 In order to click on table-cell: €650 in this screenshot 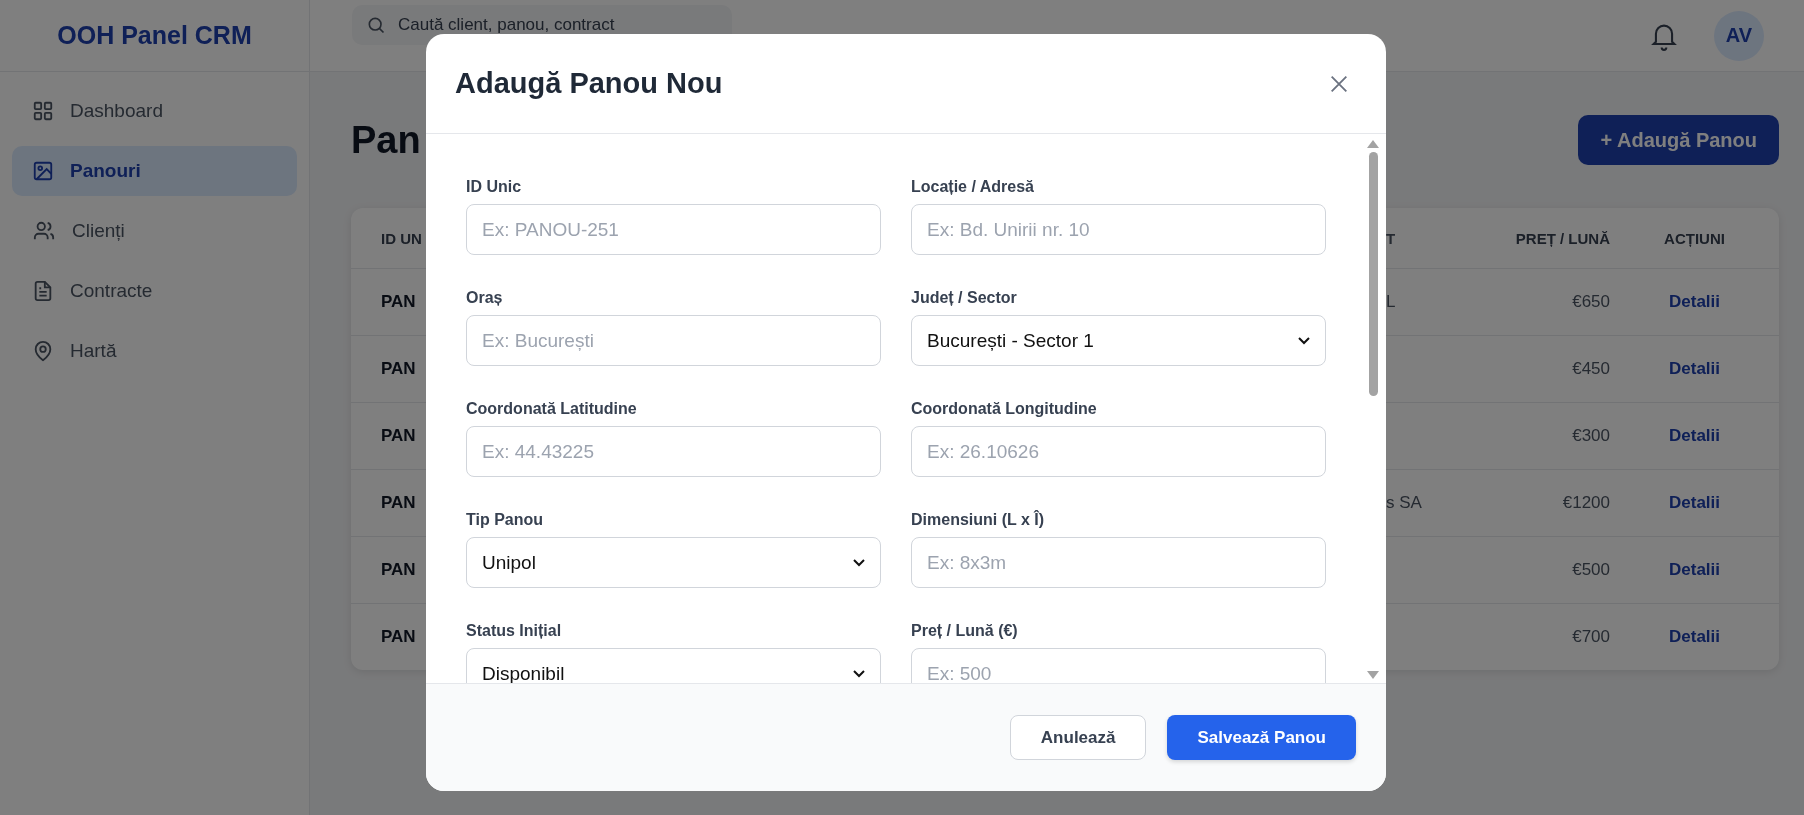, I will do `click(1591, 301)`.